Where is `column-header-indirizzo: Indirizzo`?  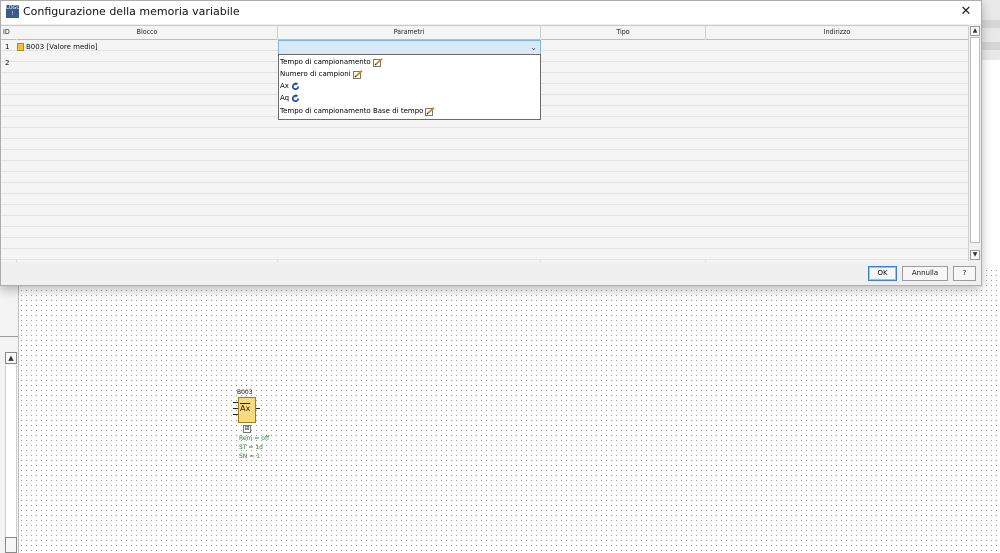 column-header-indirizzo: Indirizzo is located at coordinates (837, 33).